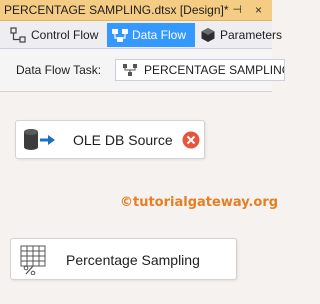 This screenshot has height=304, width=320. What do you see at coordinates (251, 35) in the screenshot?
I see `tab-label: Parameters` at bounding box center [251, 35].